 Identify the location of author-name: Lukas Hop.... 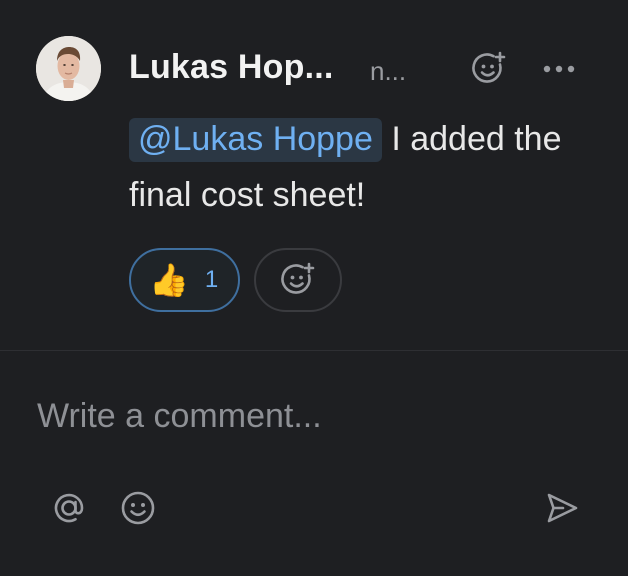
(231, 67).